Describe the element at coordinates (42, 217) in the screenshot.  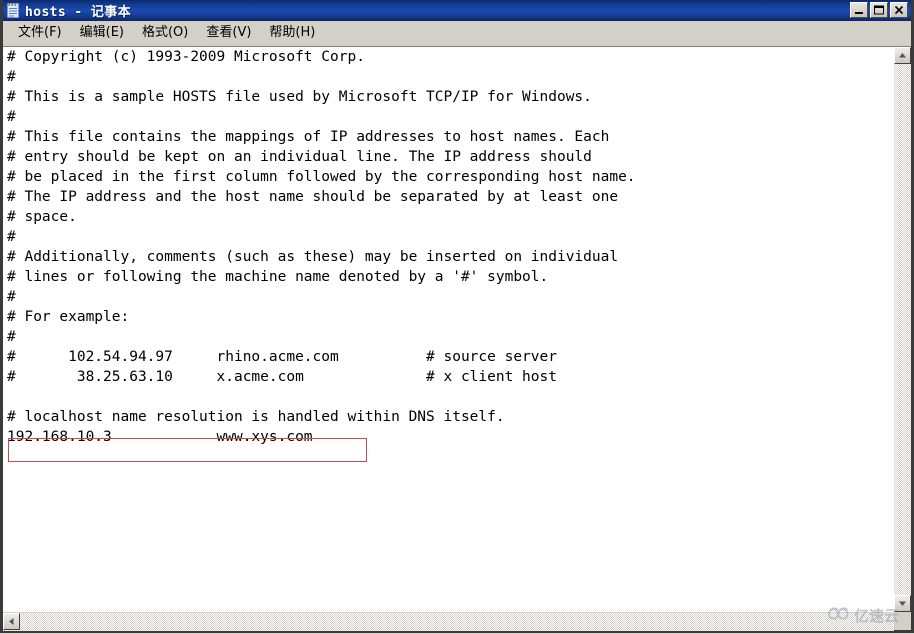
I see `text-line: # space.` at that location.